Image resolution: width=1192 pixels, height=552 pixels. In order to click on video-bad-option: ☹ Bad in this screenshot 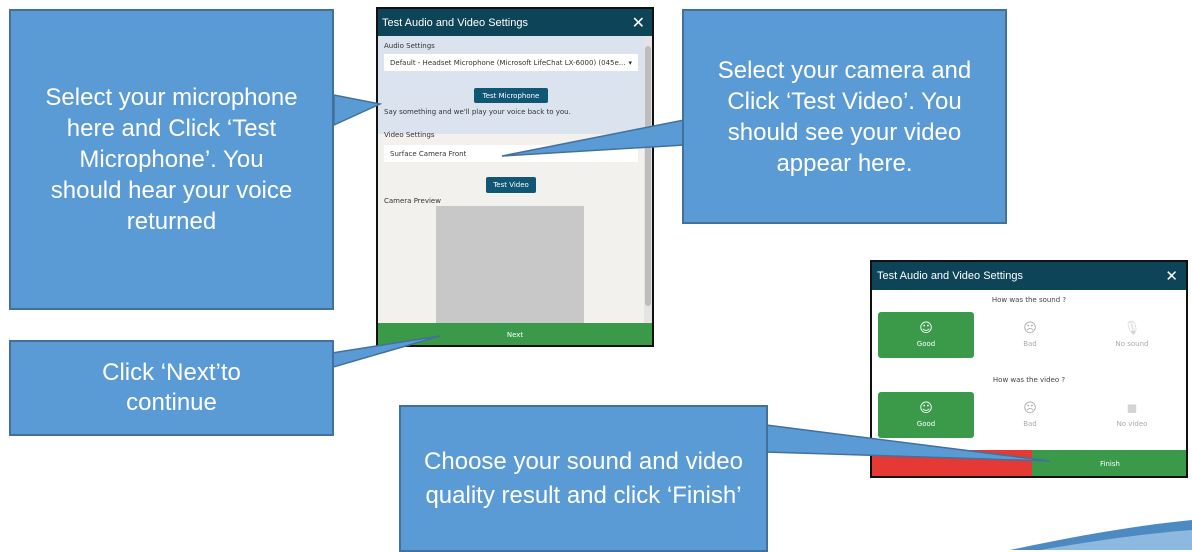, I will do `click(1030, 415)`.